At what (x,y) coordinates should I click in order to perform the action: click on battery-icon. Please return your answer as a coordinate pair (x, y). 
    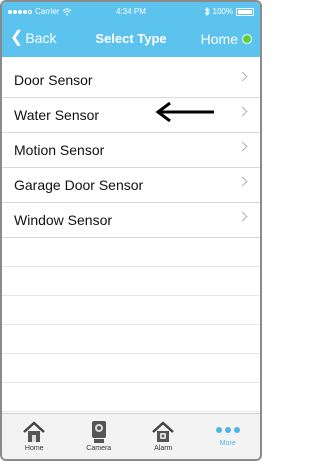
    Looking at the image, I should click on (245, 11).